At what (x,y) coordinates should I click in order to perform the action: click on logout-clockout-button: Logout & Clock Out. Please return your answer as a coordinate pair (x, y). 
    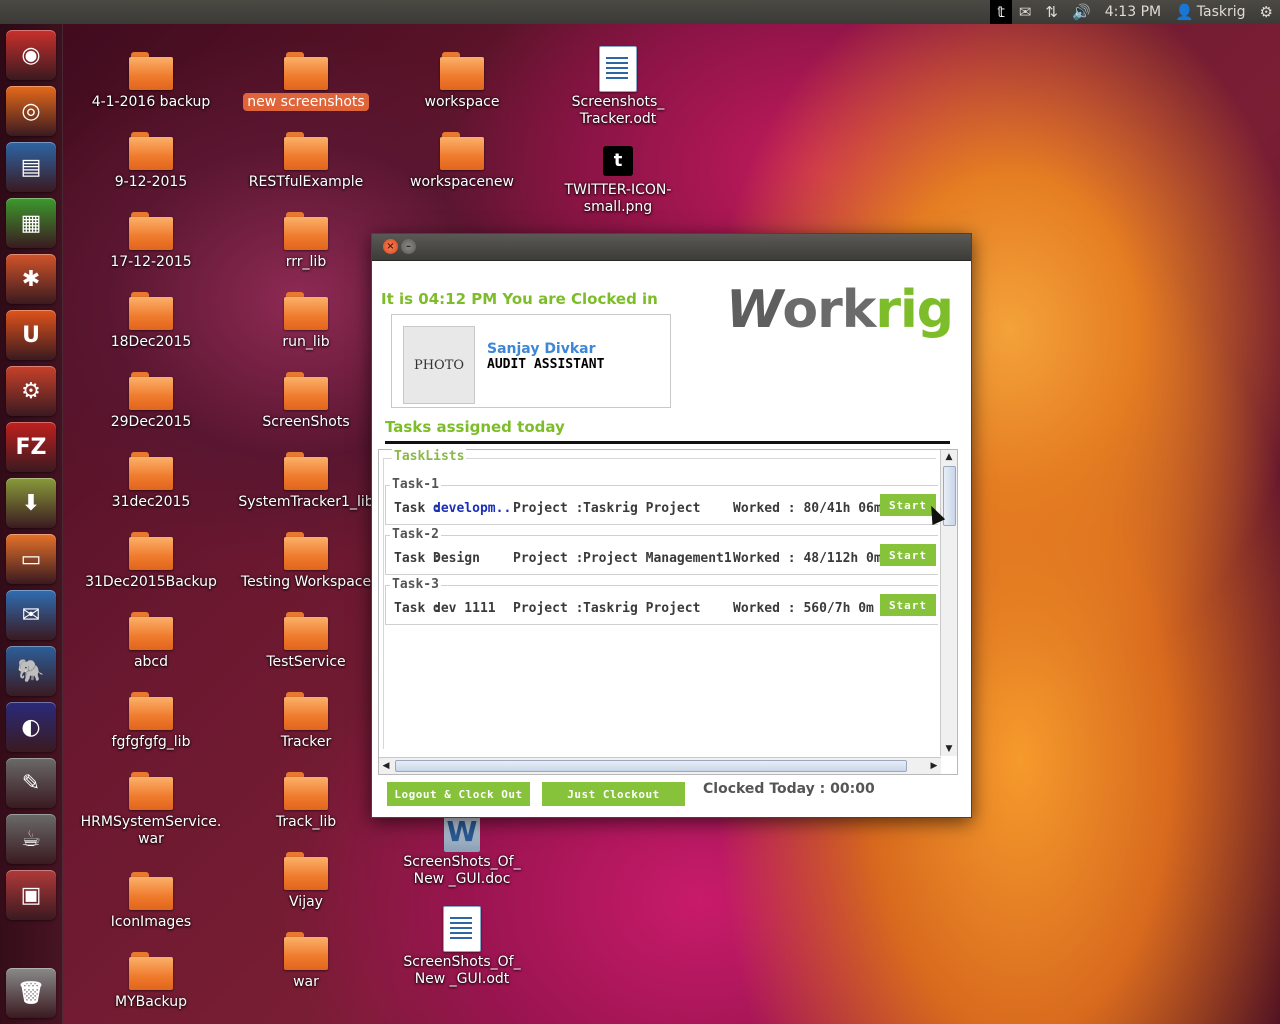
    Looking at the image, I should click on (458, 794).